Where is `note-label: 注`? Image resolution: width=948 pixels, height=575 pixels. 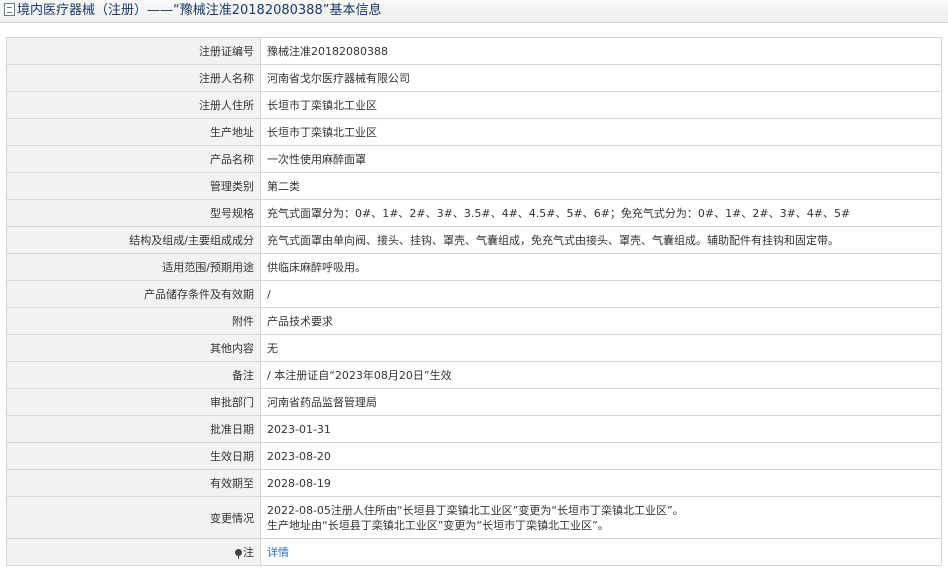
note-label: 注 is located at coordinates (248, 552).